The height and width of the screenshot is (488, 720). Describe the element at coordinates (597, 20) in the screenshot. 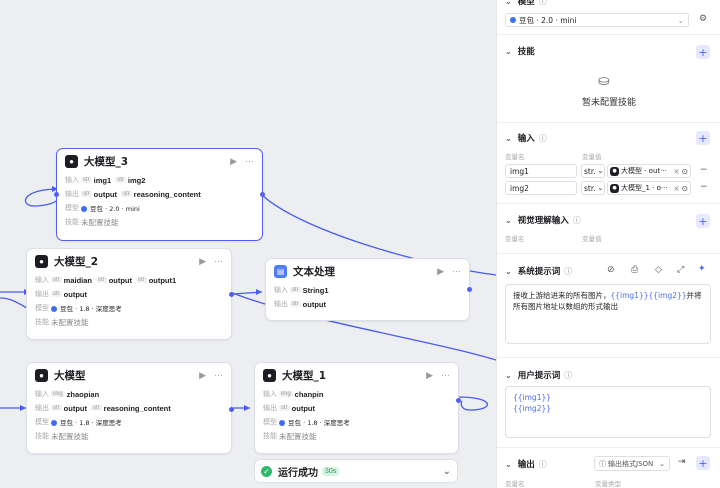

I see `model-select: 豆包 · 2.0 · mini ⌄` at that location.